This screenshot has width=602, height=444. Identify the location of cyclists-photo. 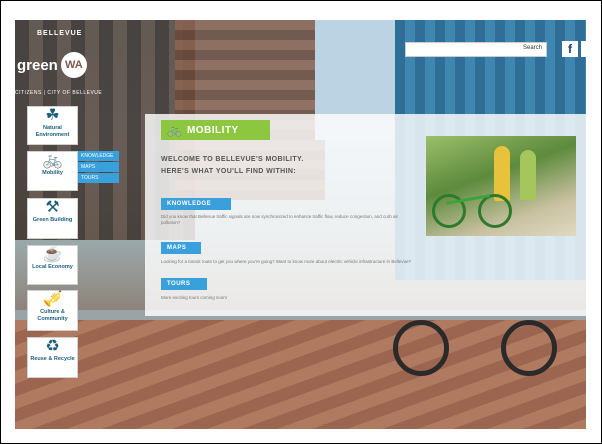
(501, 186).